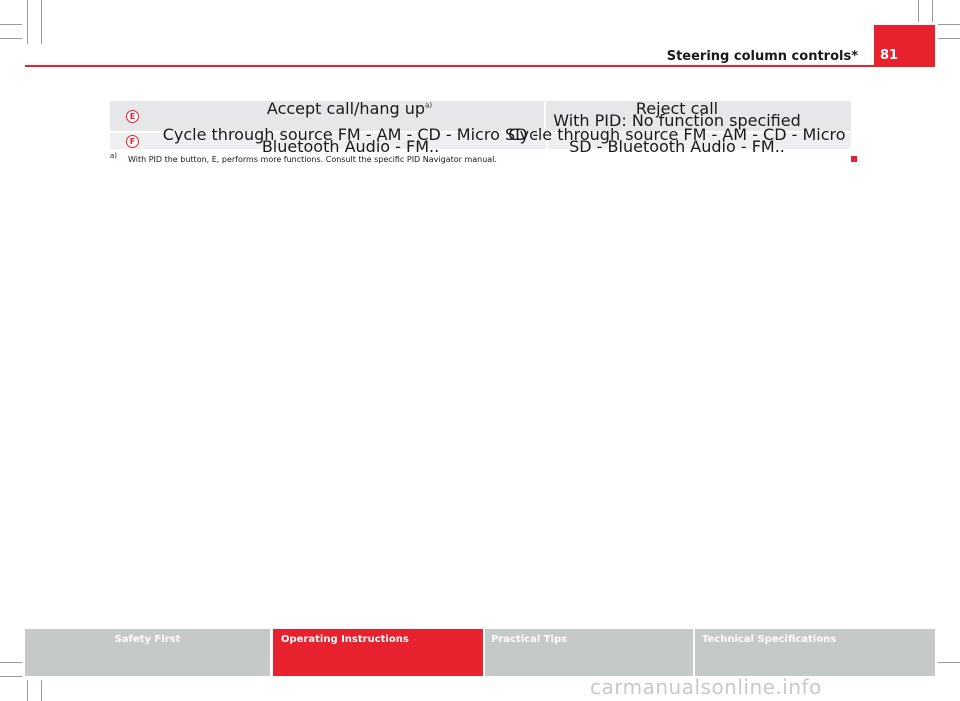 The width and height of the screenshot is (960, 701). Describe the element at coordinates (815, 652) in the screenshot. I see `nav-tab-technical-specifications: Technical Specifications` at that location.